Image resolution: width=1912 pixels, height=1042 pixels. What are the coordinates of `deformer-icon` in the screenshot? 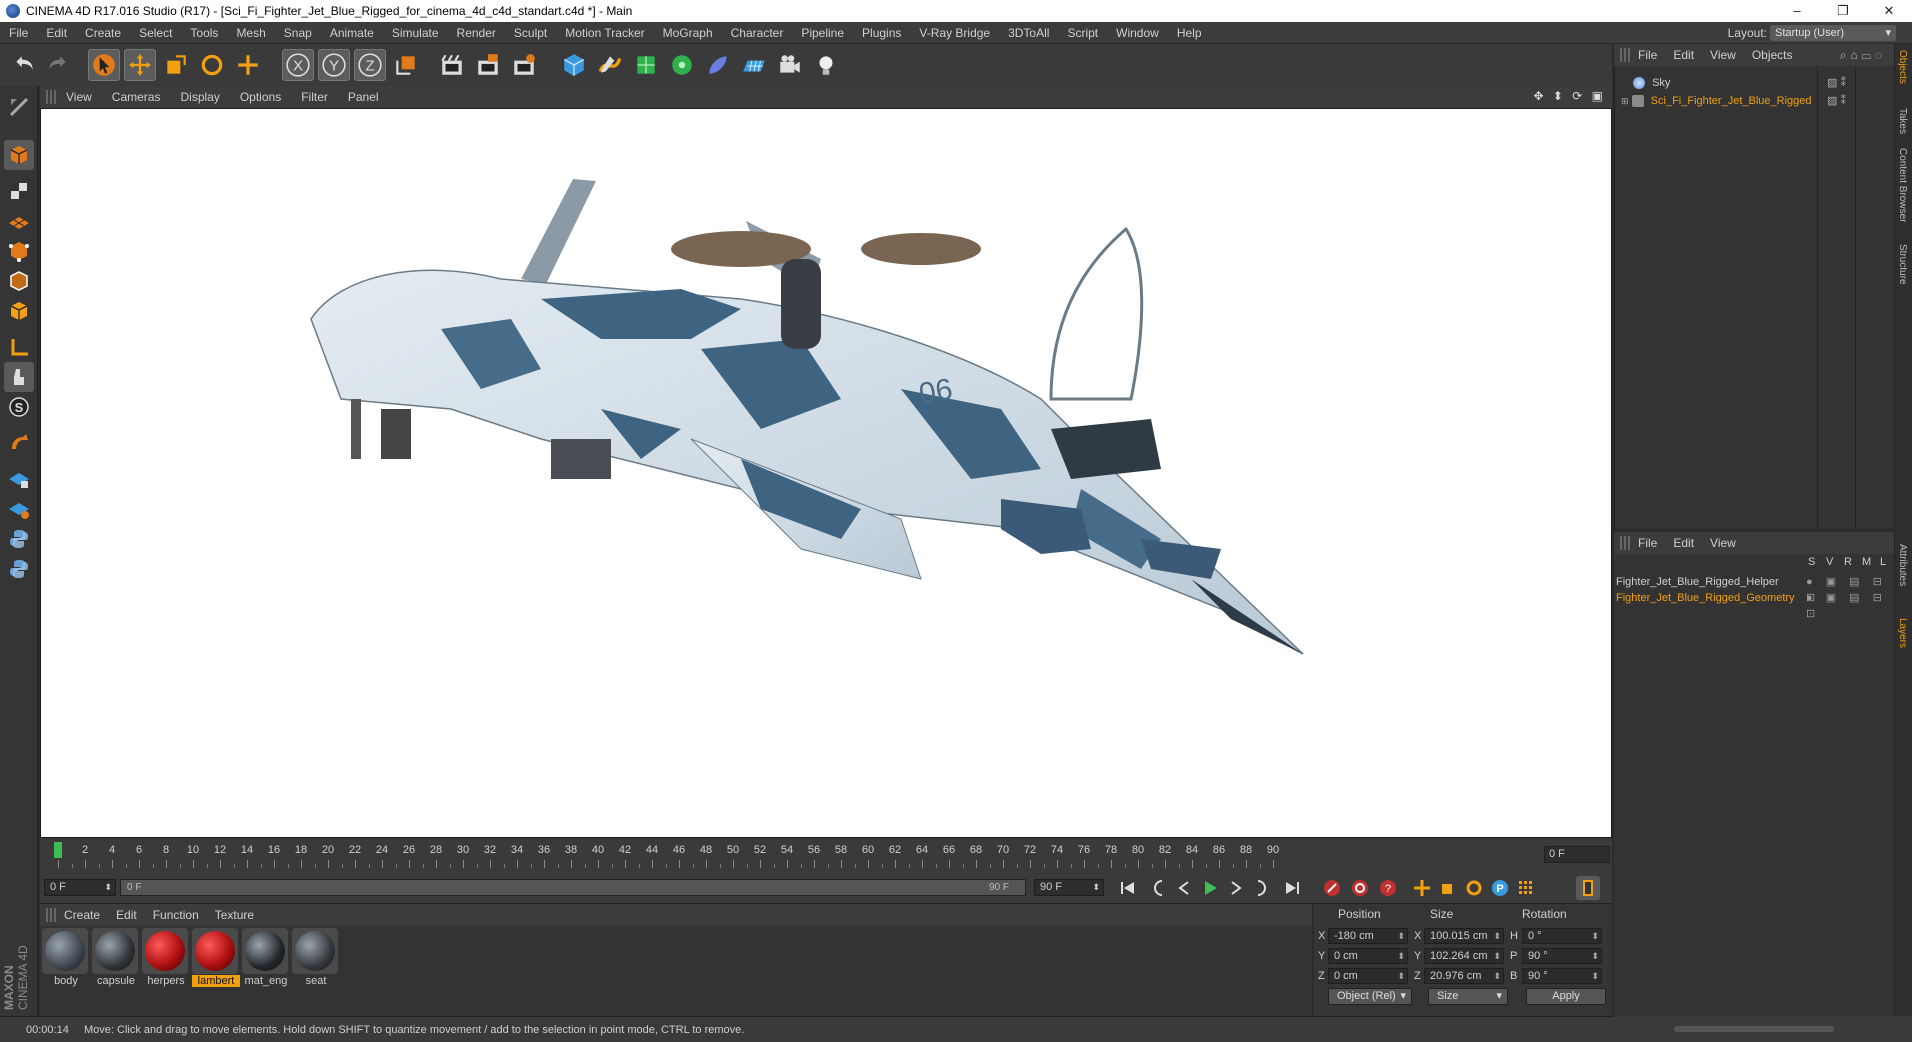 It's located at (718, 65).